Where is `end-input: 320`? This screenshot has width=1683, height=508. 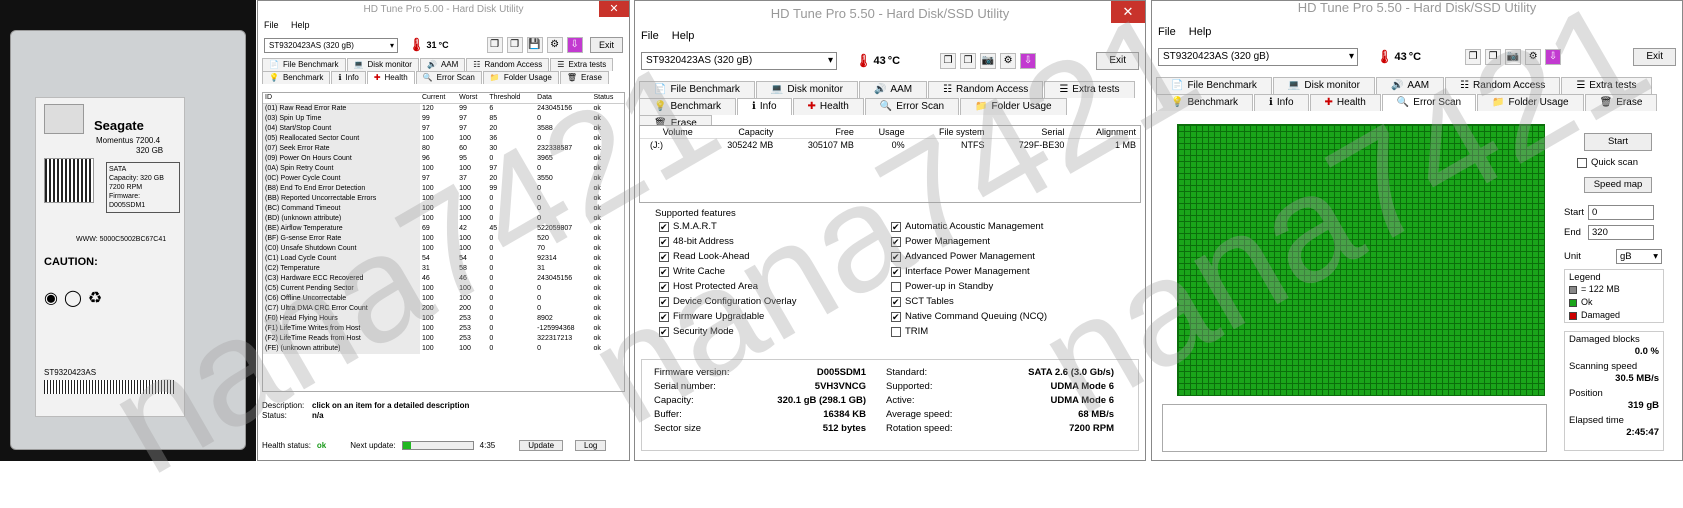
end-input: 320 is located at coordinates (1621, 232).